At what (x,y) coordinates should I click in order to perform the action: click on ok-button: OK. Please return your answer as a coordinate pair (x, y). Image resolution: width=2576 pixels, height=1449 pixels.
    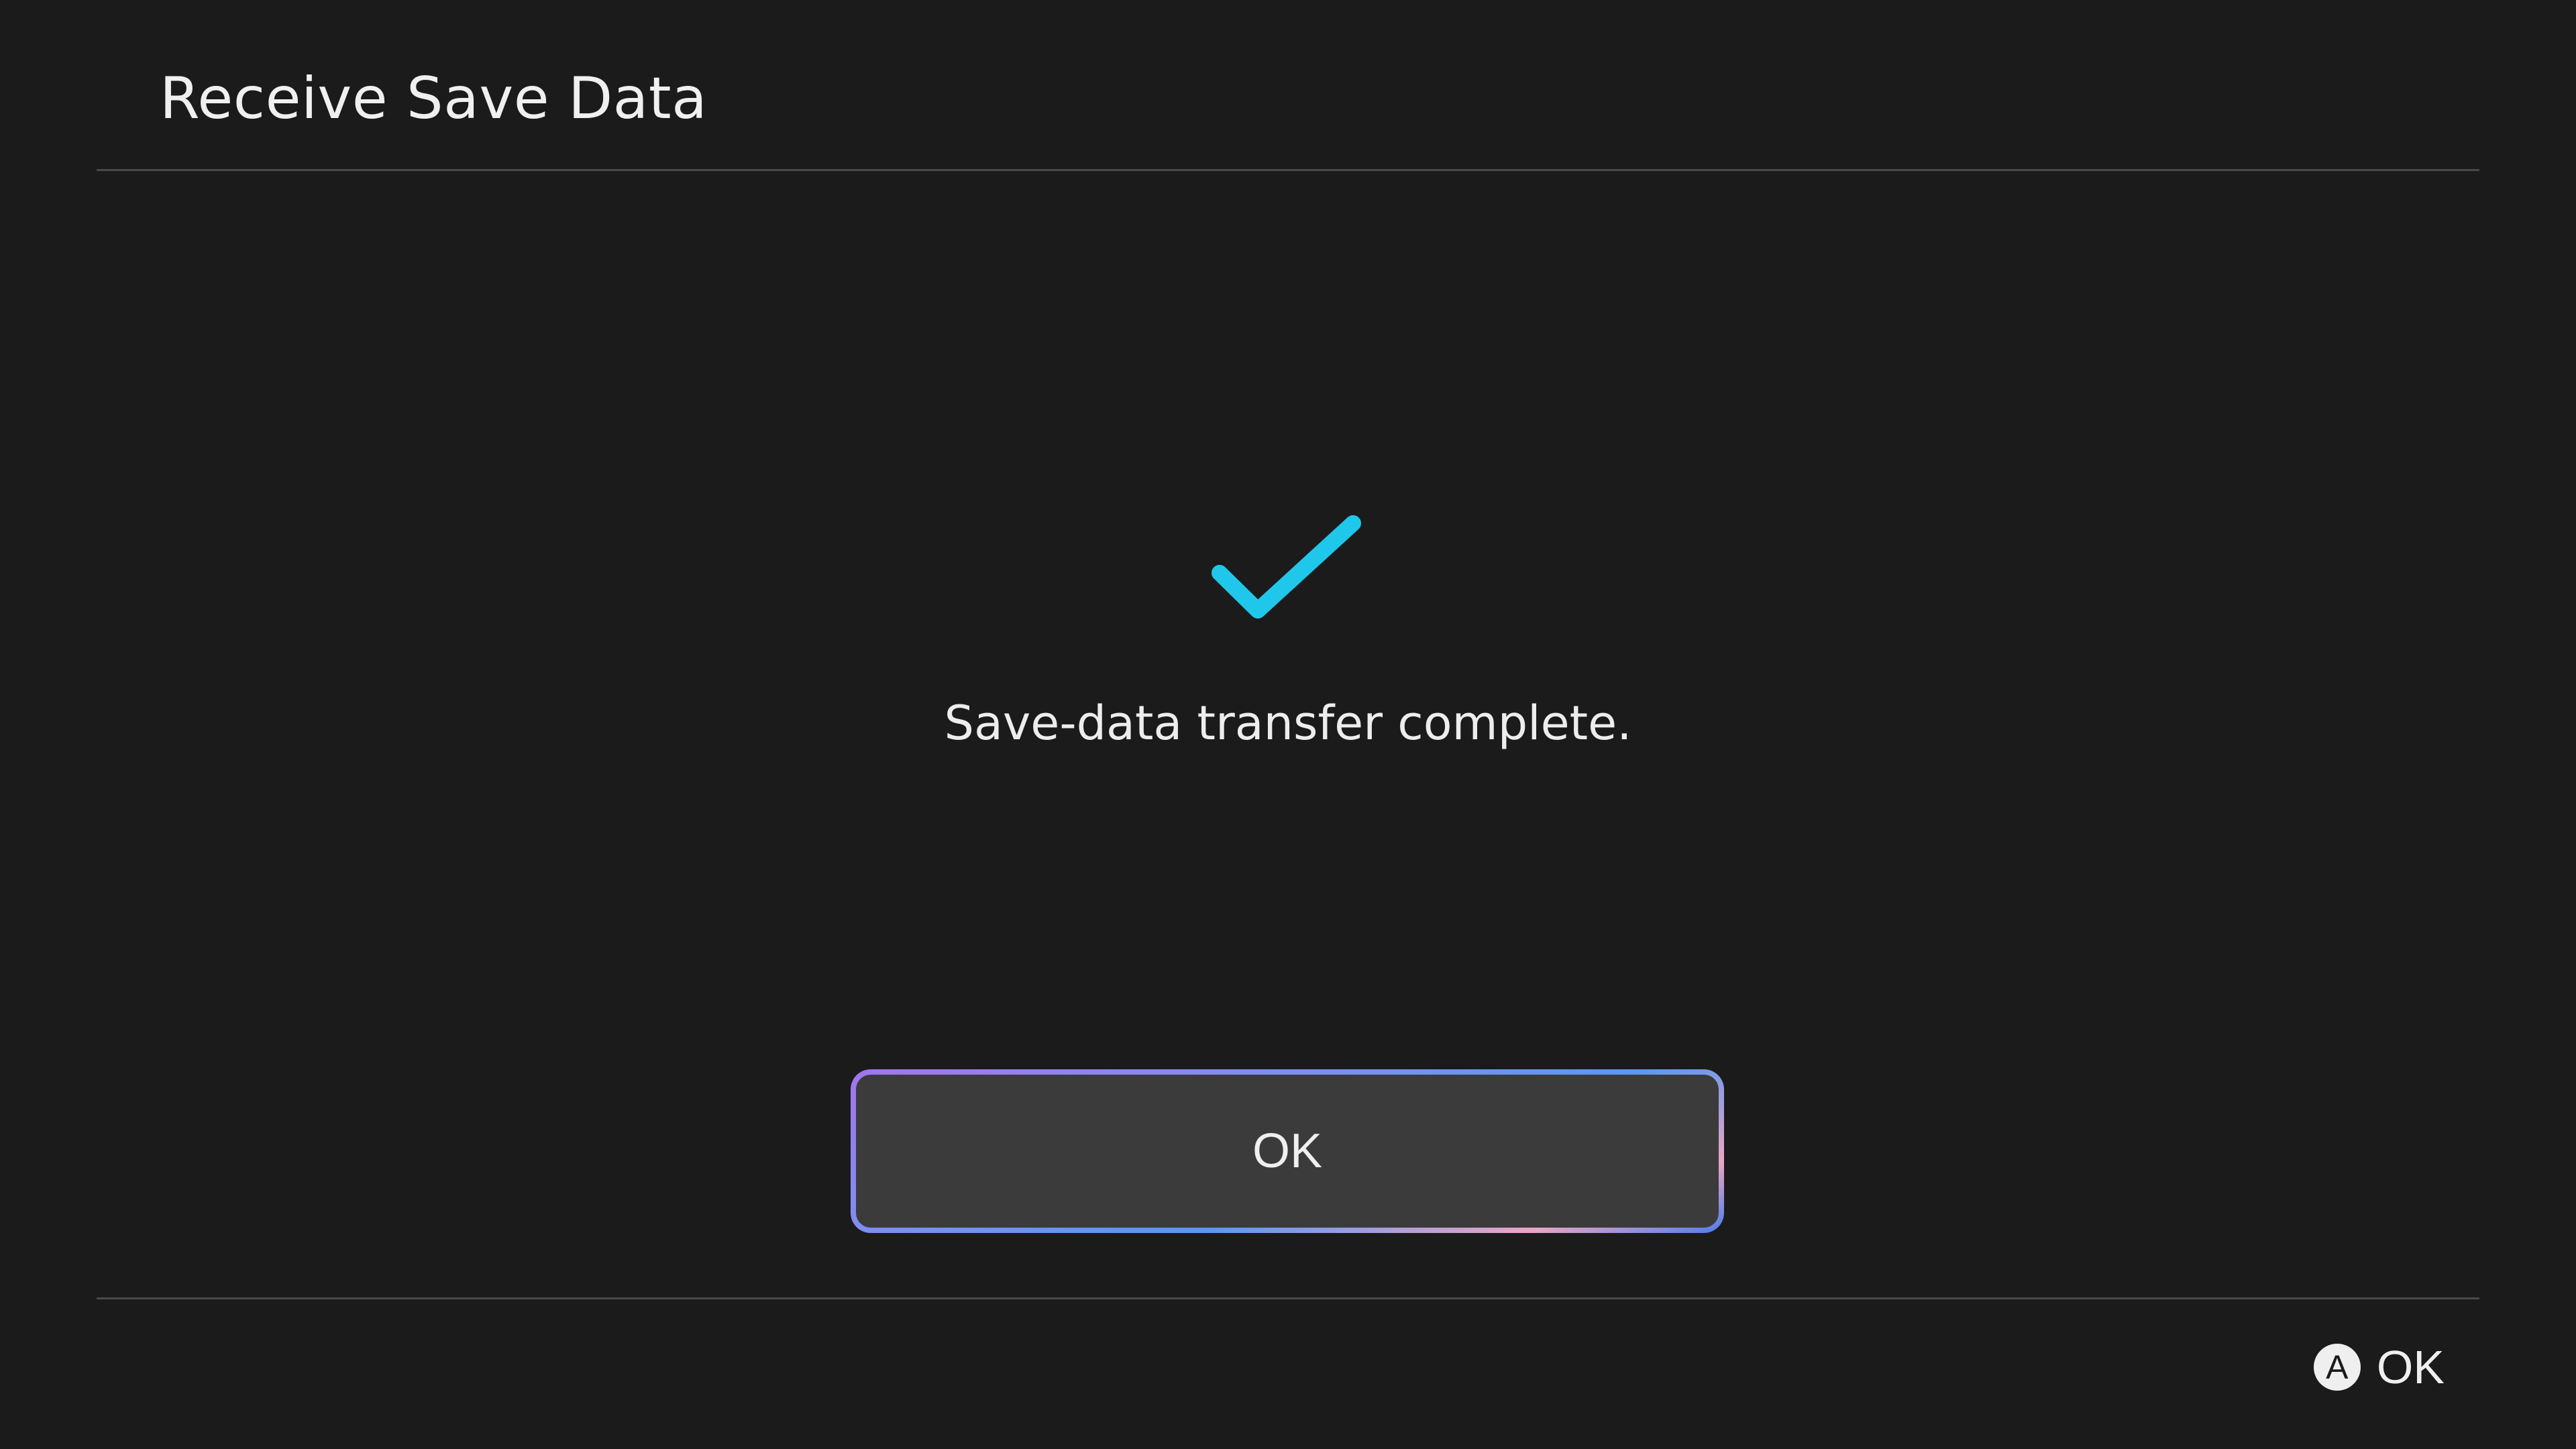
    Looking at the image, I should click on (1287, 1151).